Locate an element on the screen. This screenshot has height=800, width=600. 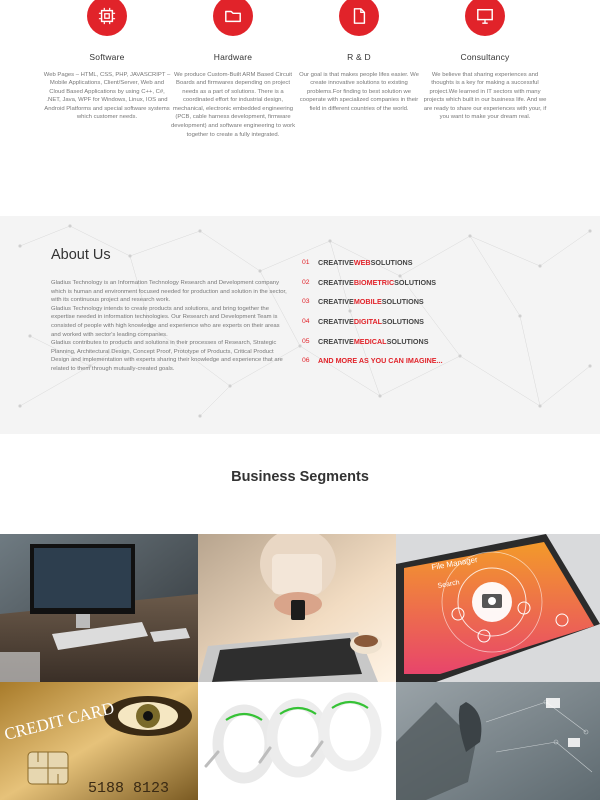
list-highlight: WEB is located at coordinates (362, 263).